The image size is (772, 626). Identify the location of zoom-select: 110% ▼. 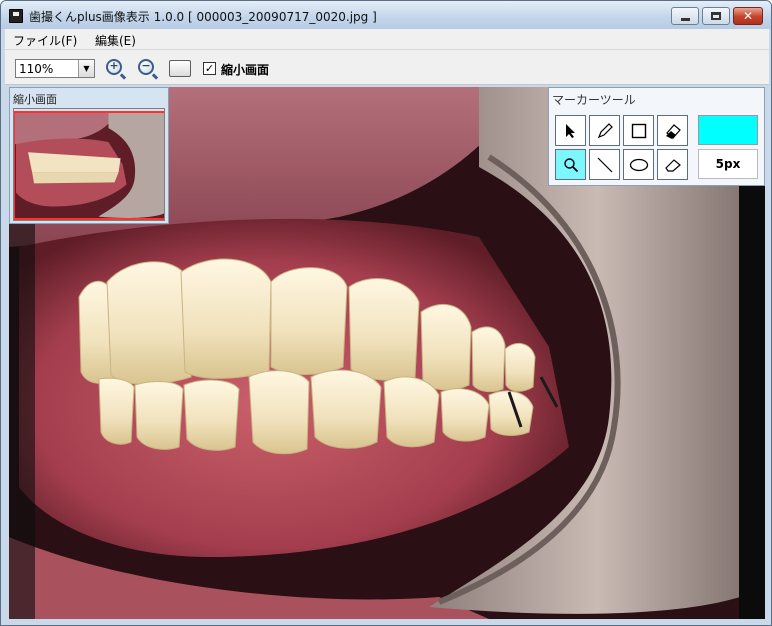
(55, 68).